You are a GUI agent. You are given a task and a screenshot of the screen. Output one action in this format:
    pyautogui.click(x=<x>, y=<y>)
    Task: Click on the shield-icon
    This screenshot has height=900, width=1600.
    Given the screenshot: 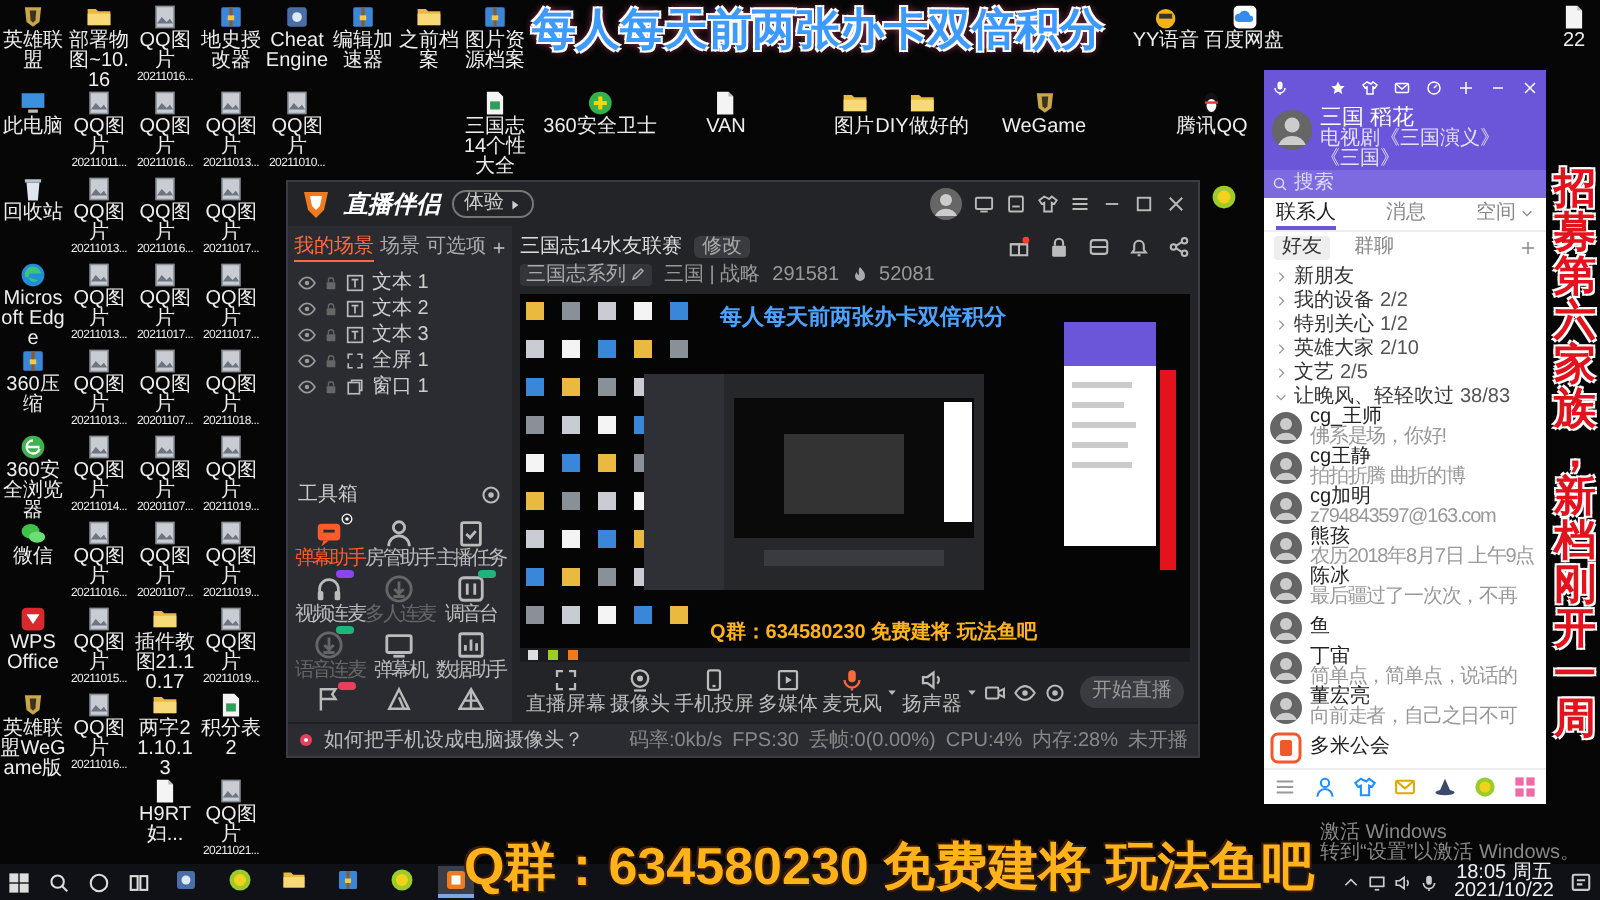 What is the action you would take?
    pyautogui.click(x=600, y=103)
    